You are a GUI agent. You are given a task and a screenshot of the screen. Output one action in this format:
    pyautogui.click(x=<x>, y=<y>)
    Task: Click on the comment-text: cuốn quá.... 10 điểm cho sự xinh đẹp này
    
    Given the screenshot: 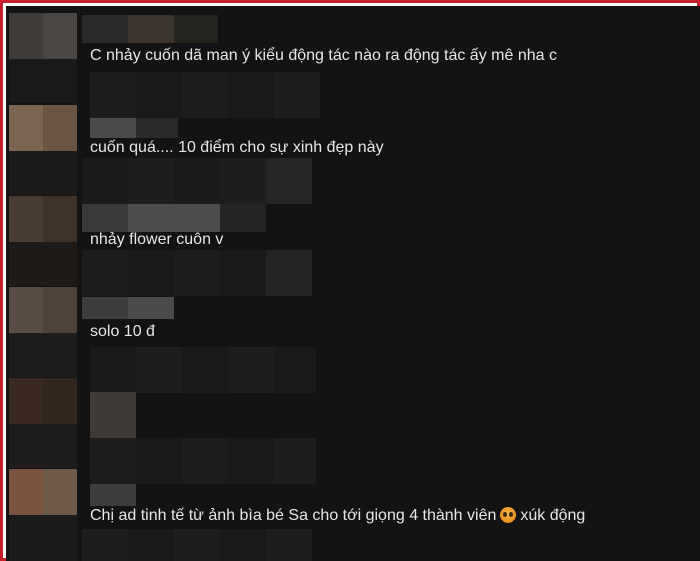 What is the action you would take?
    pyautogui.click(x=237, y=147)
    